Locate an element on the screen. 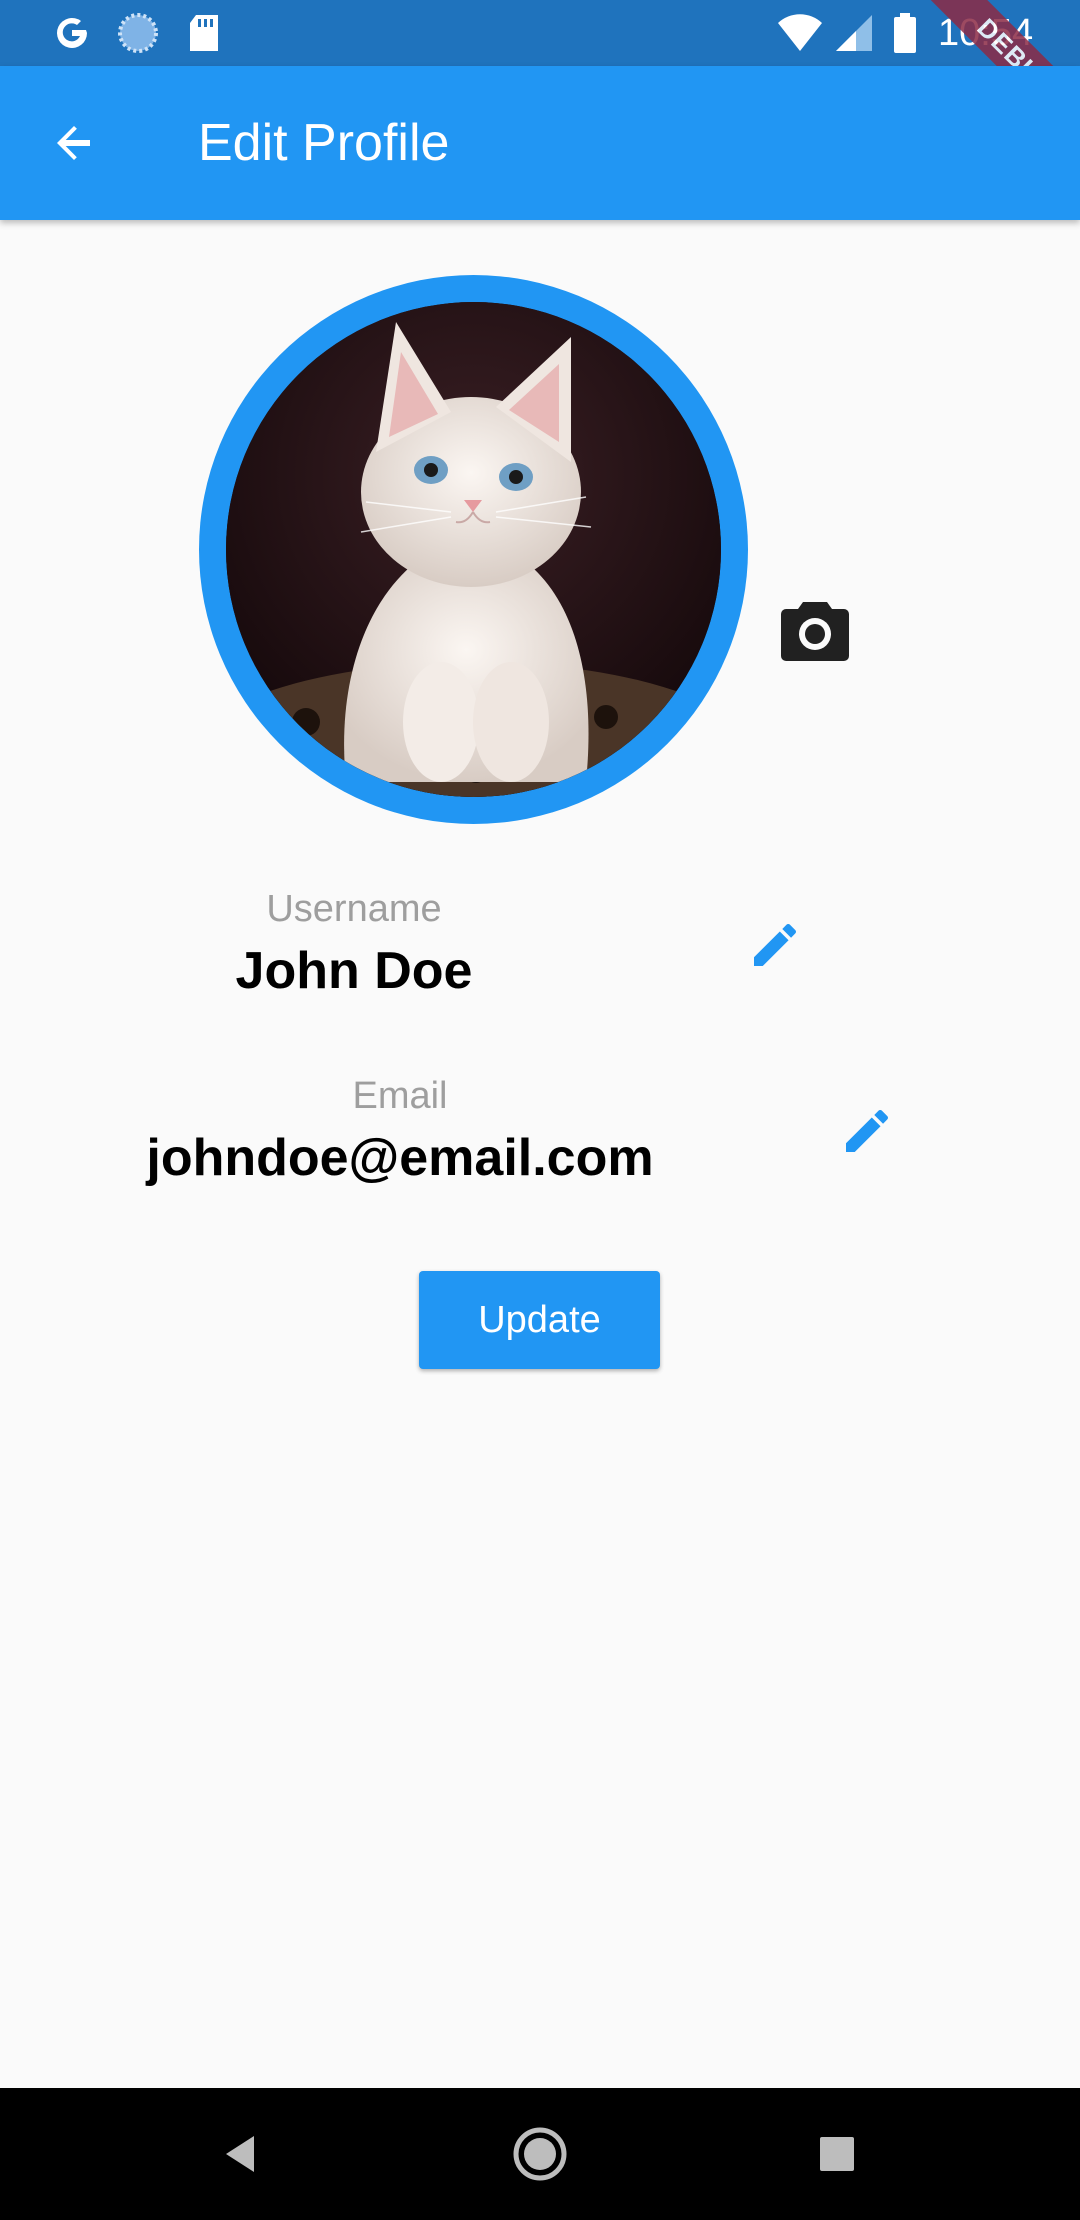 Image resolution: width=1080 pixels, height=2220 pixels. signal-icon is located at coordinates (854, 33).